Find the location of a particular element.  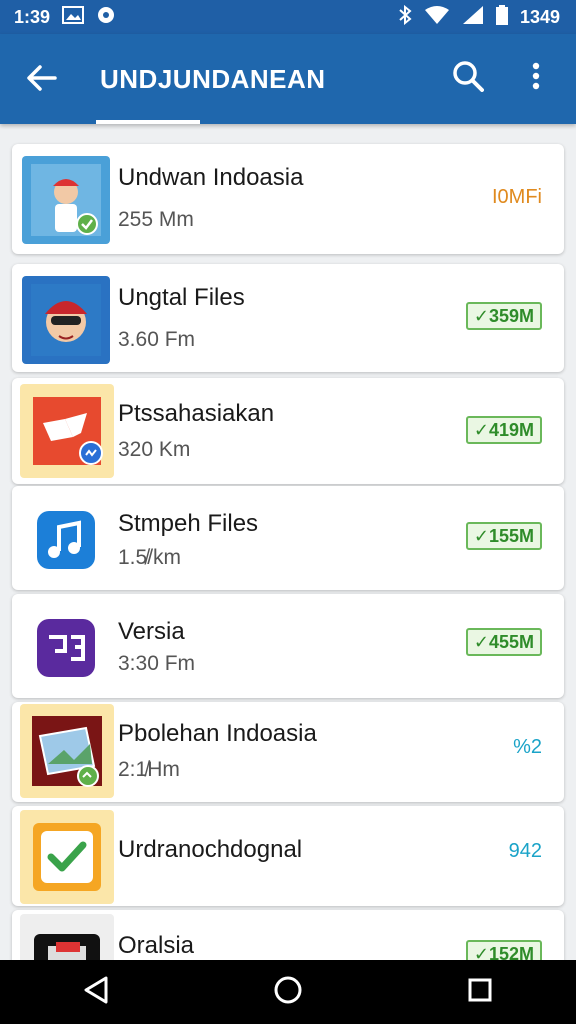

item-size-badge: ✓152M is located at coordinates (503, 950).